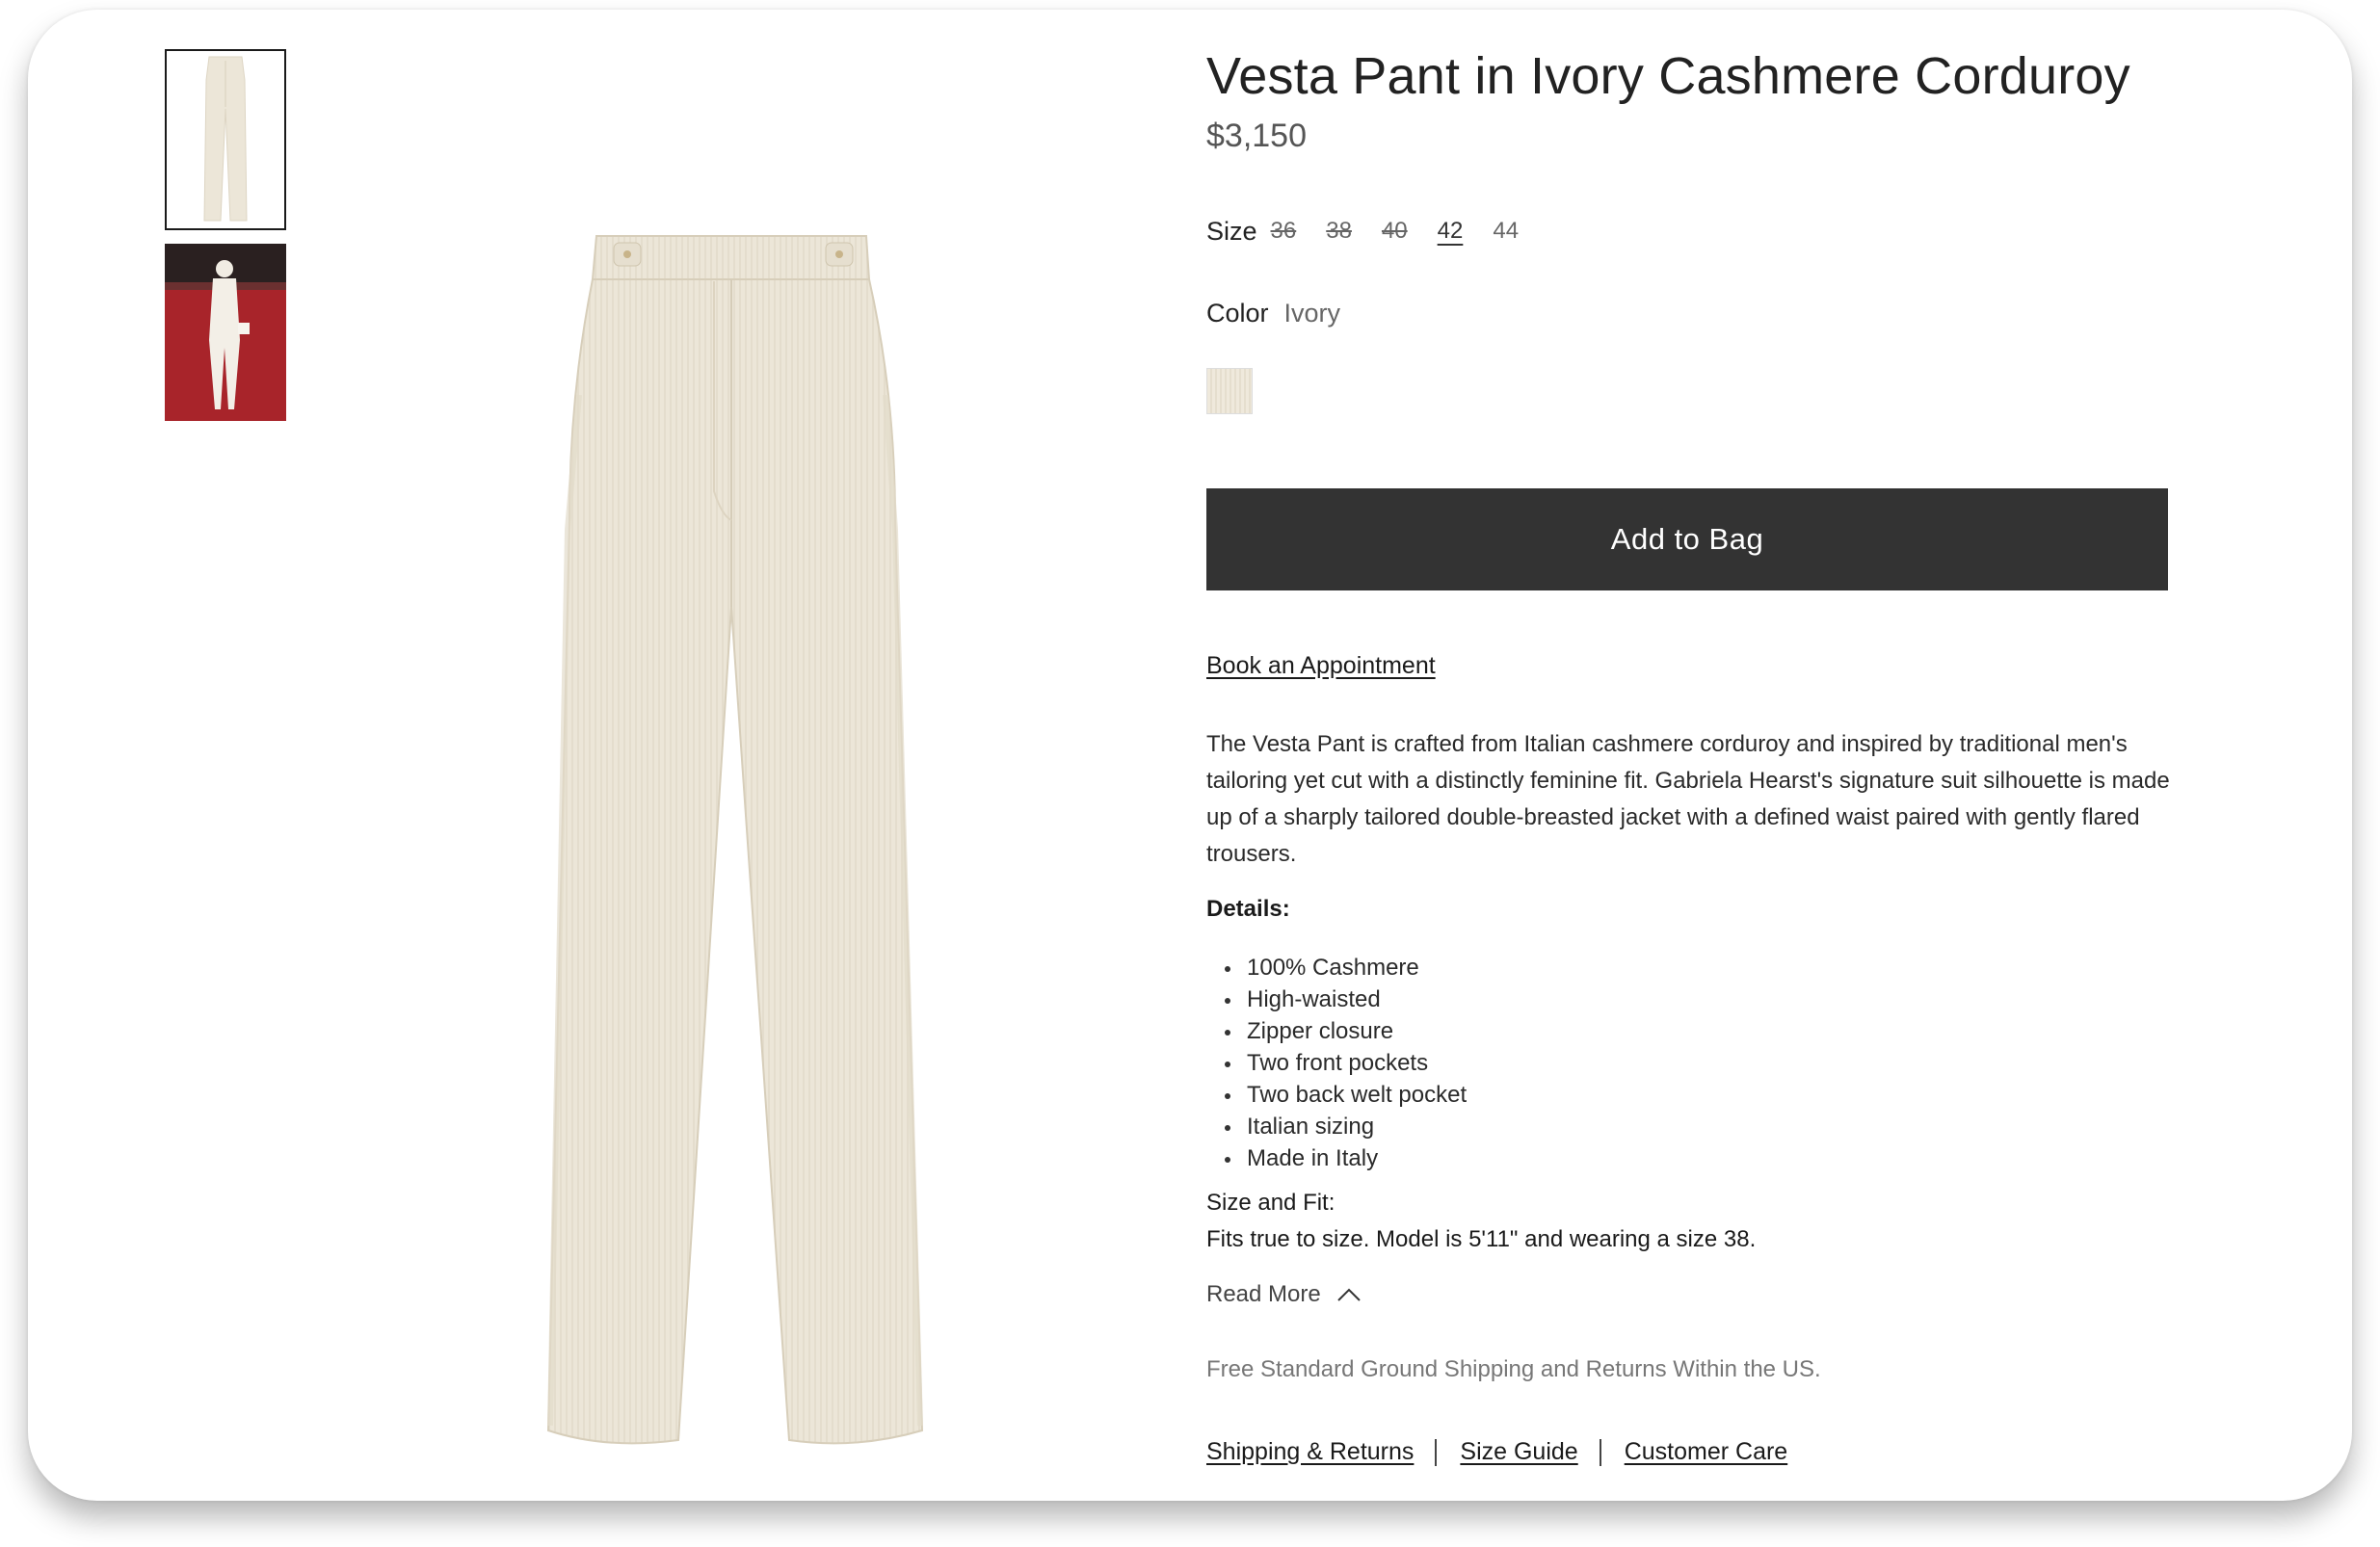  Describe the element at coordinates (1377, 231) in the screenshot. I see `size-selector: Size 36 38 40 42 44` at that location.